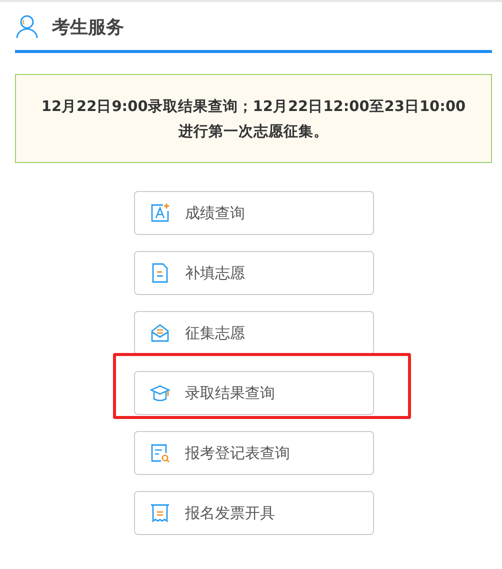 The width and height of the screenshot is (502, 569). I want to click on document-icon, so click(160, 273).